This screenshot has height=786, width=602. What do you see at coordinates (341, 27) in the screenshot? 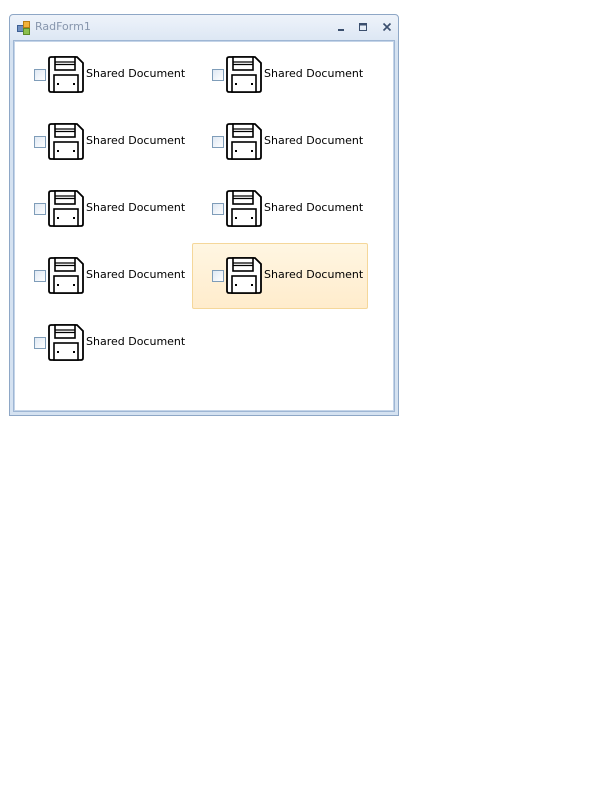
I see `minimize-button` at bounding box center [341, 27].